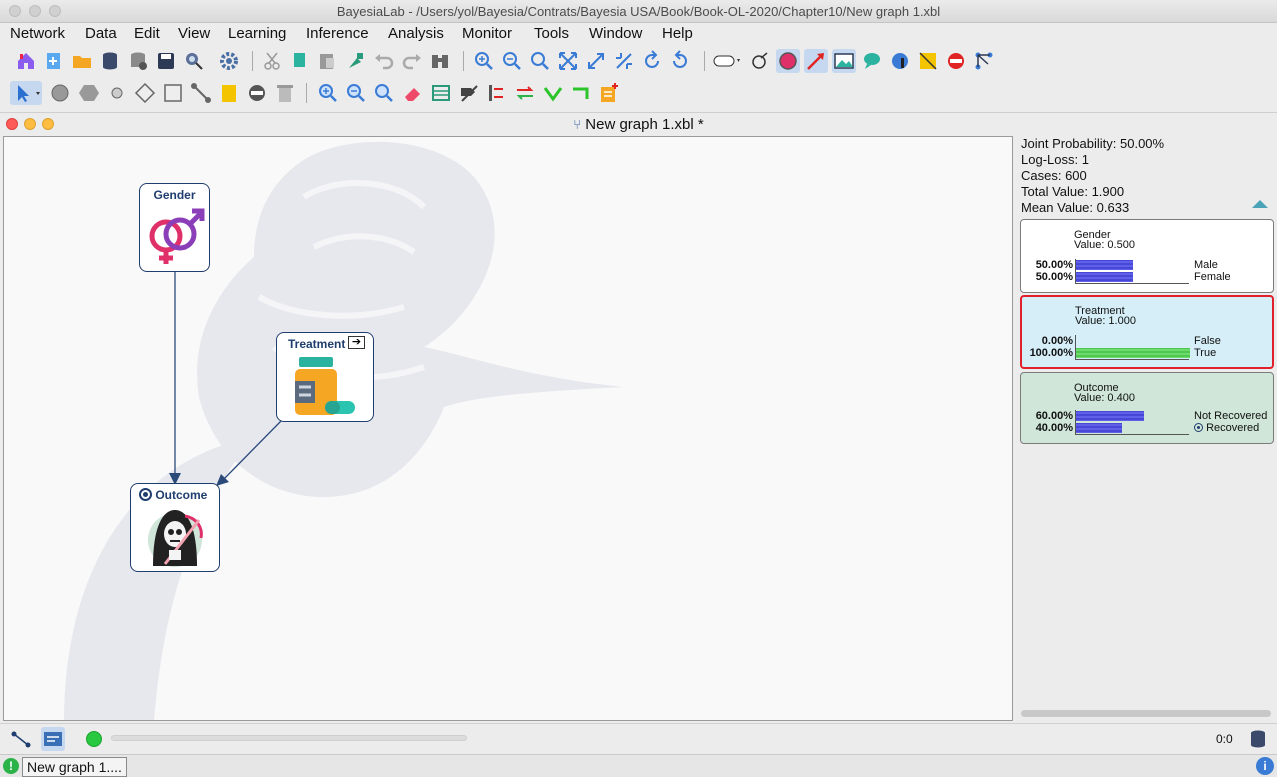 The width and height of the screenshot is (1277, 777). Describe the element at coordinates (551, 33) in the screenshot. I see `menu-tools: Tools` at that location.